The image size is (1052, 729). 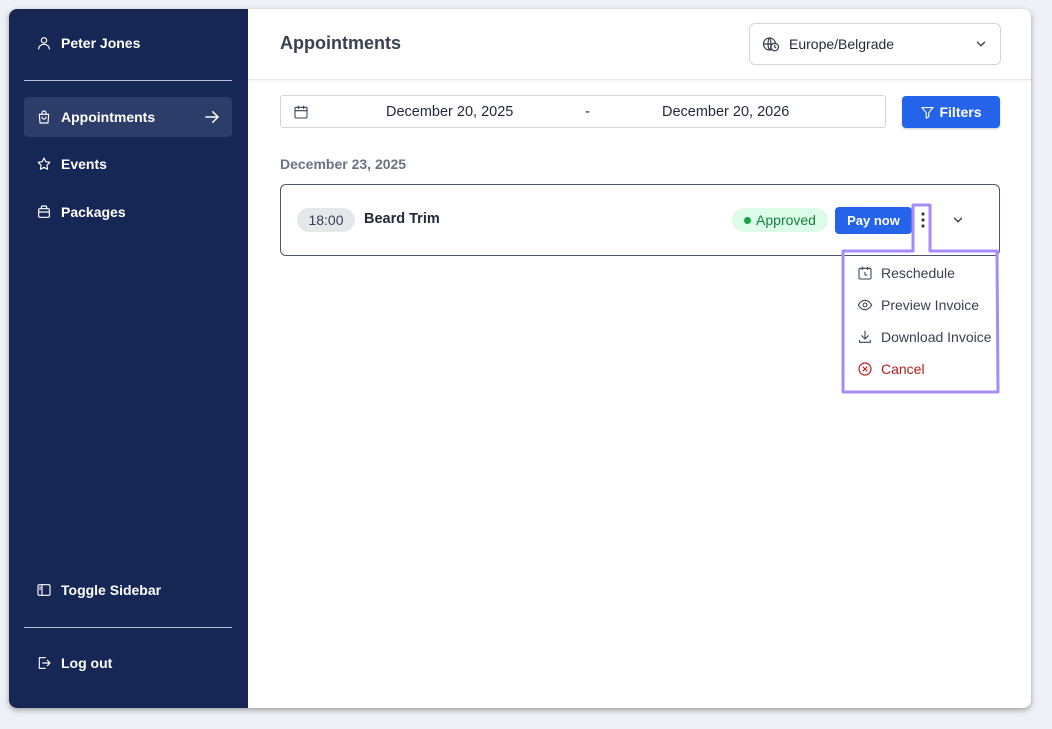 What do you see at coordinates (43, 43) in the screenshot?
I see `user-icon` at bounding box center [43, 43].